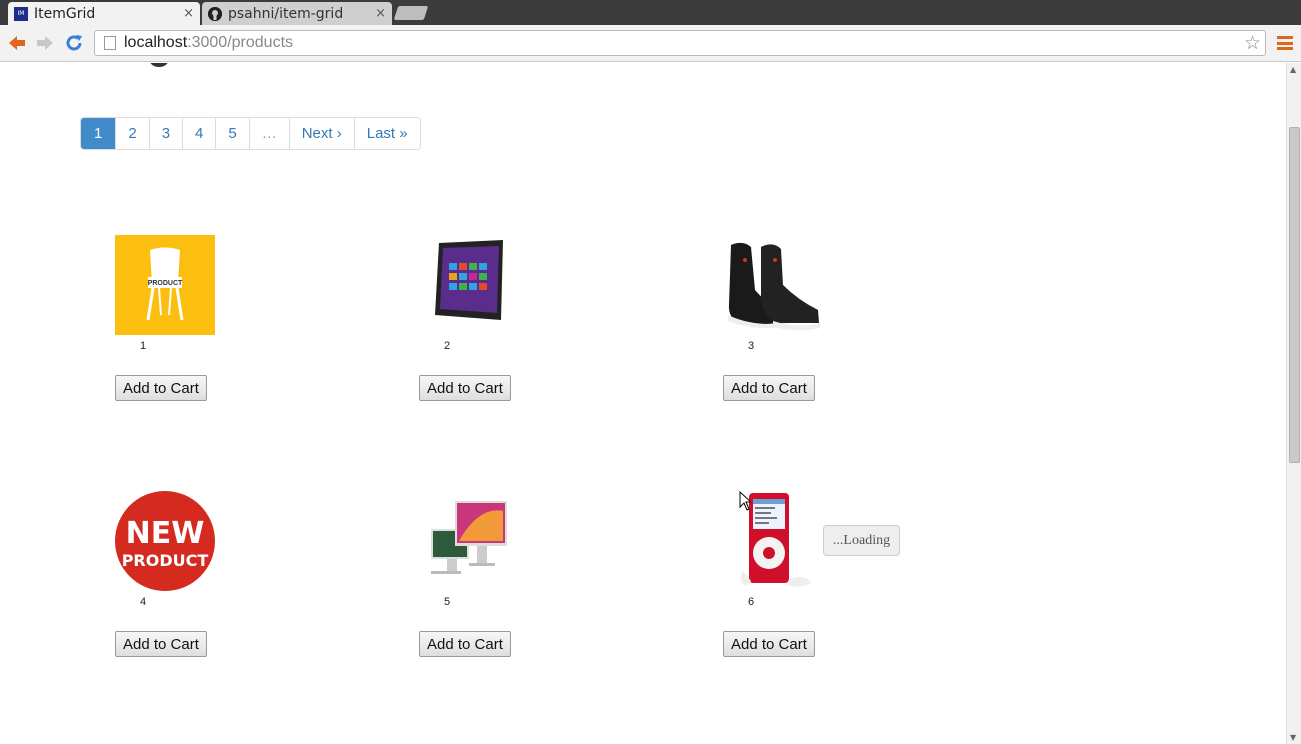 The image size is (1301, 744). I want to click on product-card: 2 Add to Cart, so click(519, 318).